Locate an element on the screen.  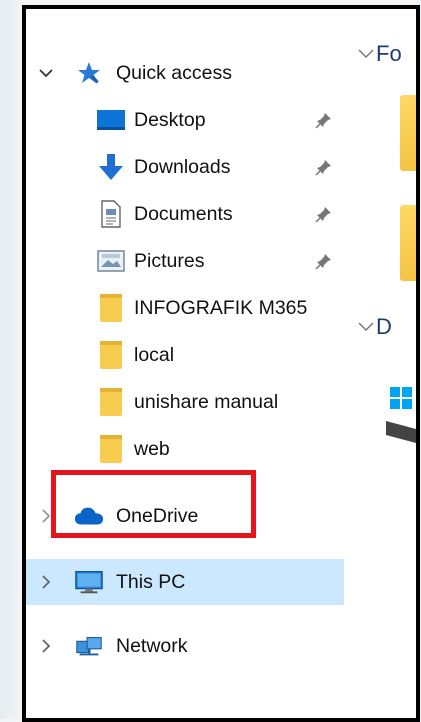
nav-item-network: Network is located at coordinates (185, 646).